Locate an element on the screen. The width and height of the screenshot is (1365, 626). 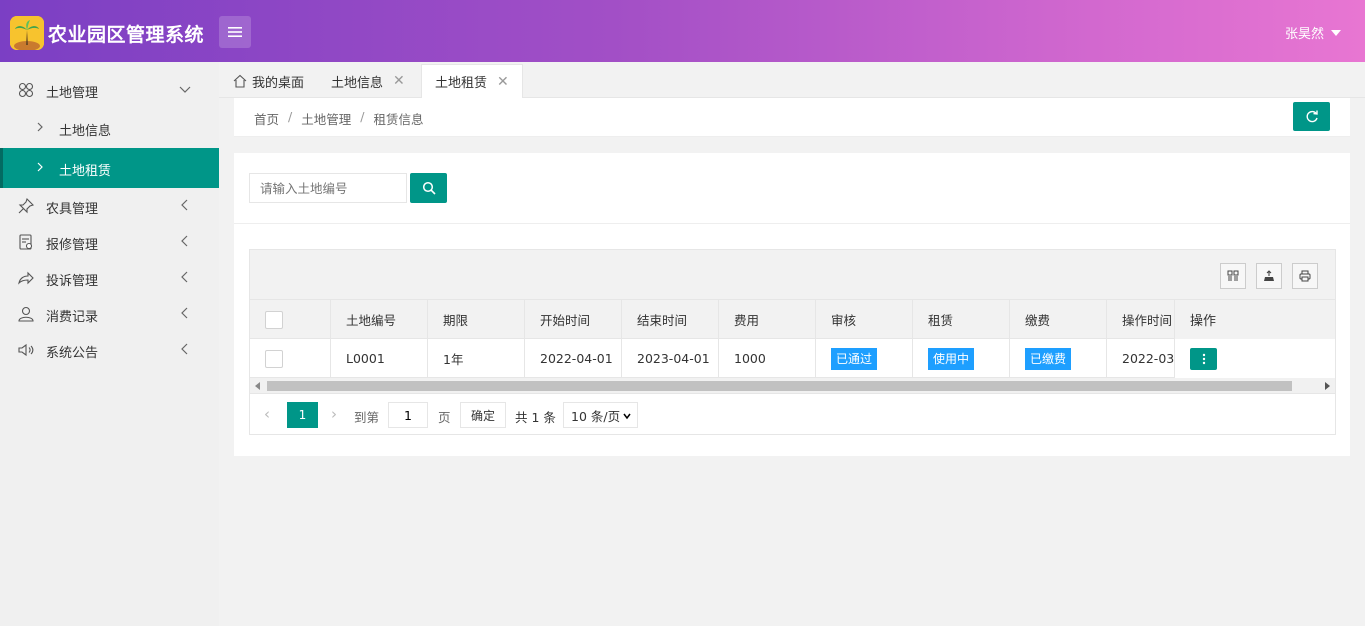
sidebar-subitem-label: 土地信息 is located at coordinates (85, 131).